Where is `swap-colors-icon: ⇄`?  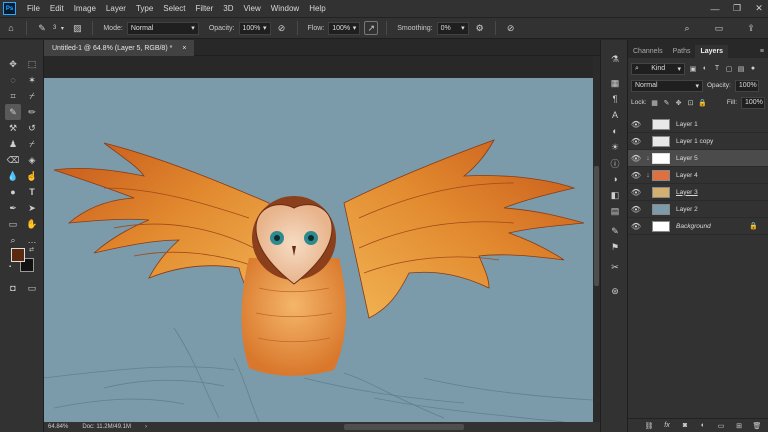
swap-colors-icon: ⇄ is located at coordinates (31, 249).